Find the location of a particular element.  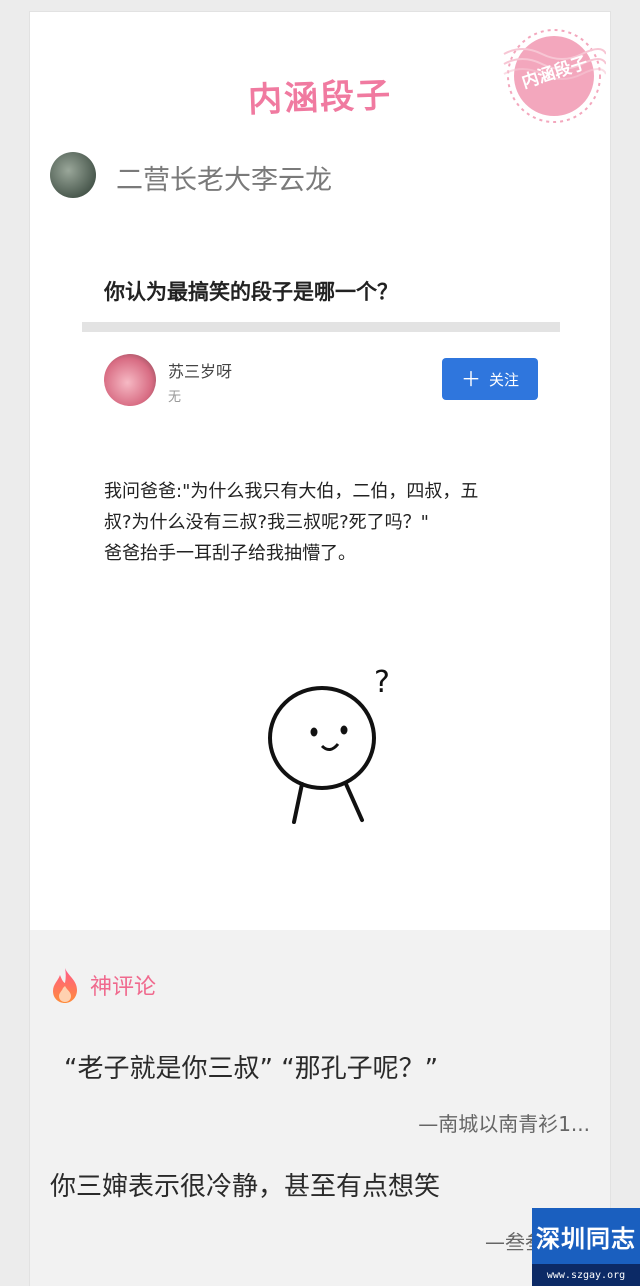

watermark-url: www.szgay.org is located at coordinates (586, 1275).